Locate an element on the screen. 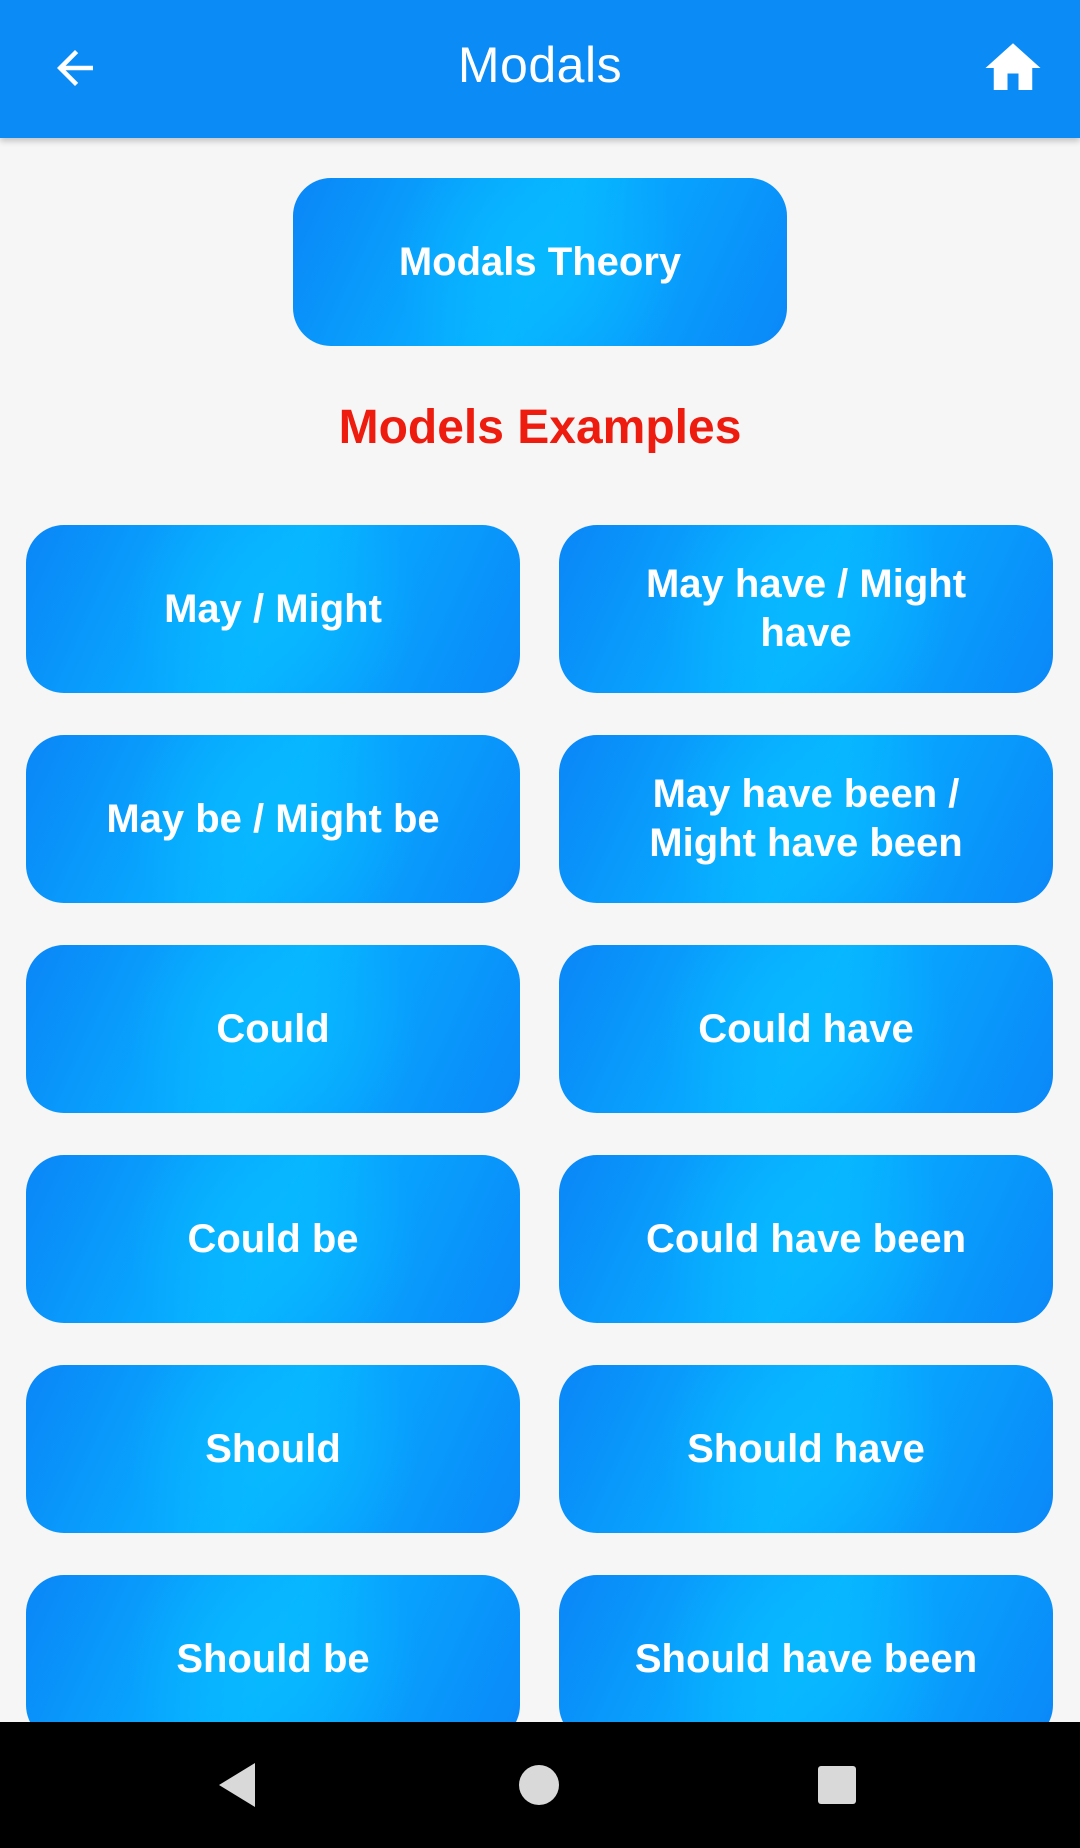 This screenshot has height=1848, width=1080. system-recents-button is located at coordinates (837, 1785).